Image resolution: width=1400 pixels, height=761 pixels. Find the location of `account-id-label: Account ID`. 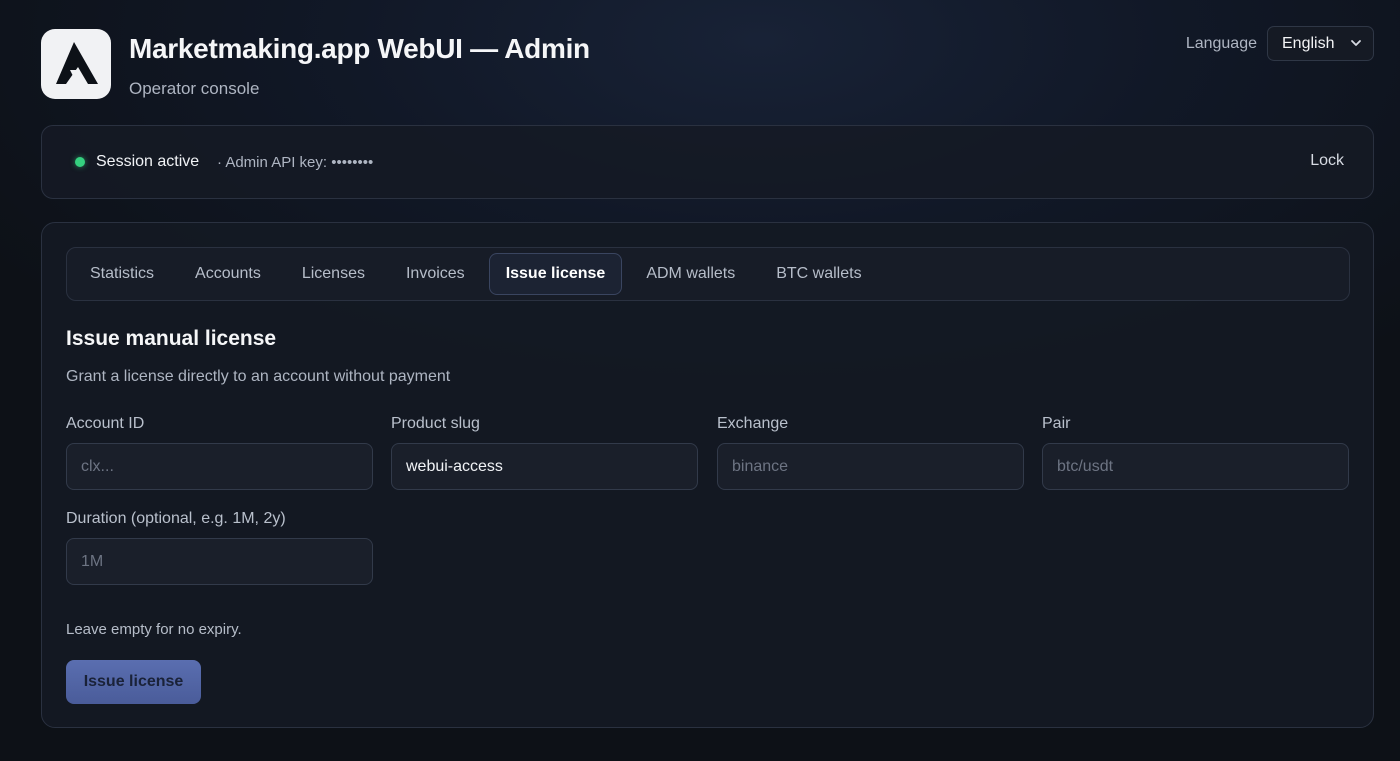

account-id-label: Account ID is located at coordinates (105, 423).